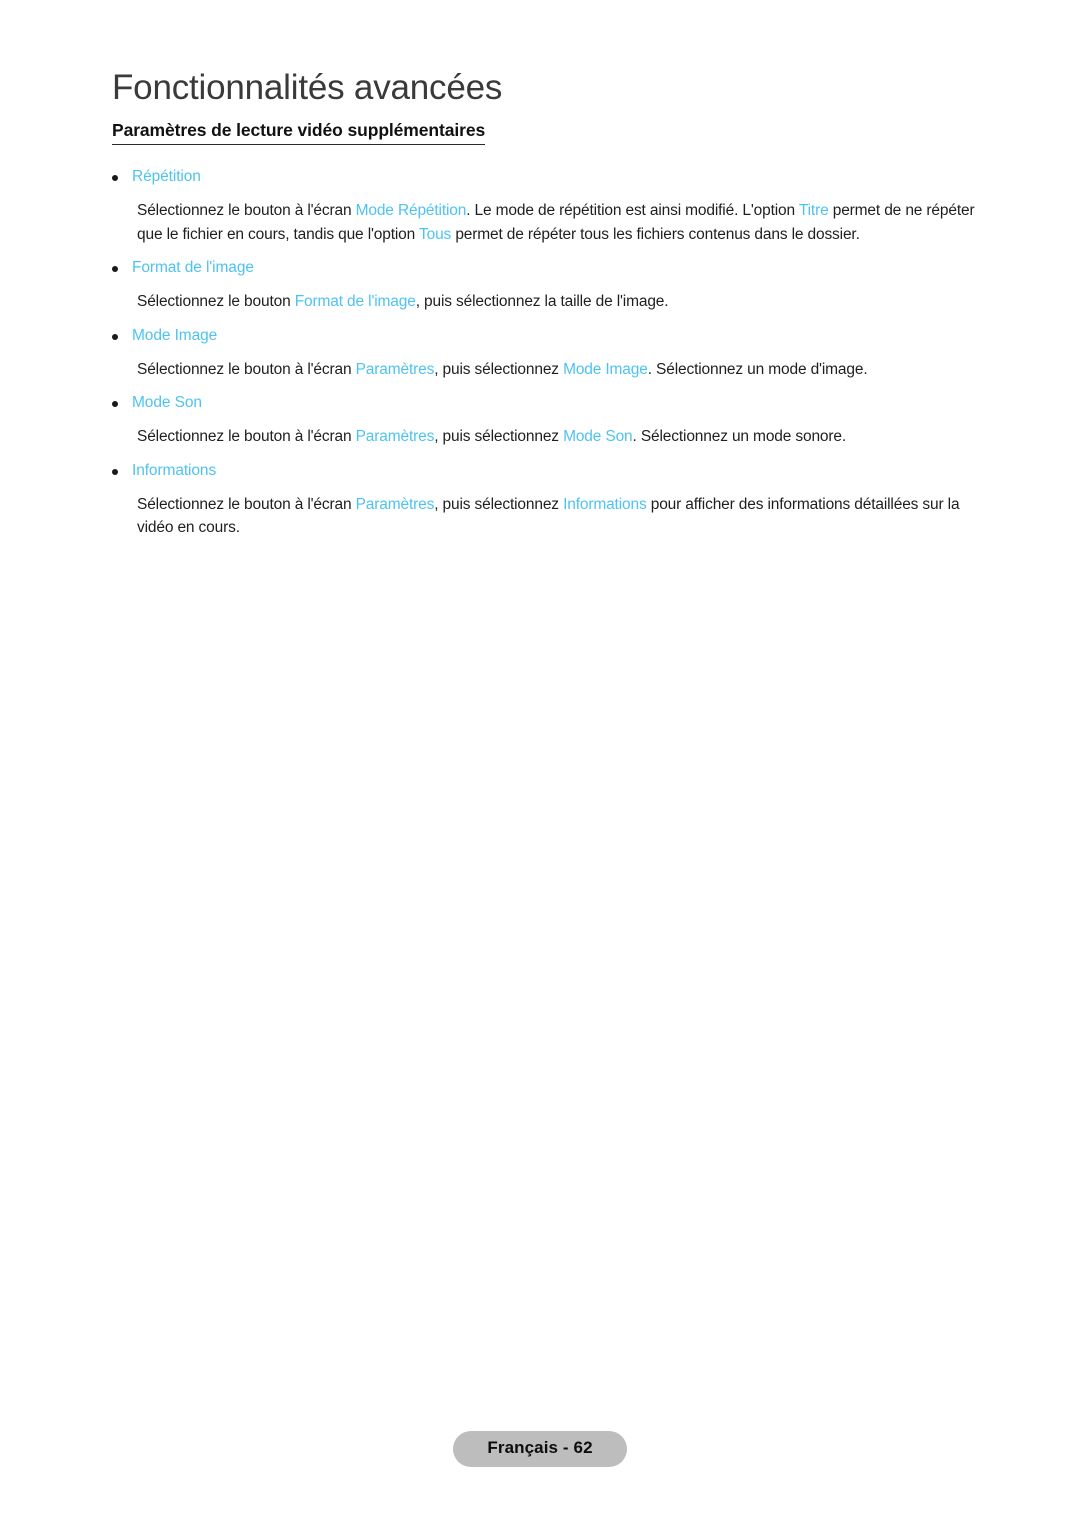 This screenshot has height=1519, width=1080. Describe the element at coordinates (757, 369) in the screenshot. I see `paragraph-text: . Sélectionnez un mode d'image.` at that location.